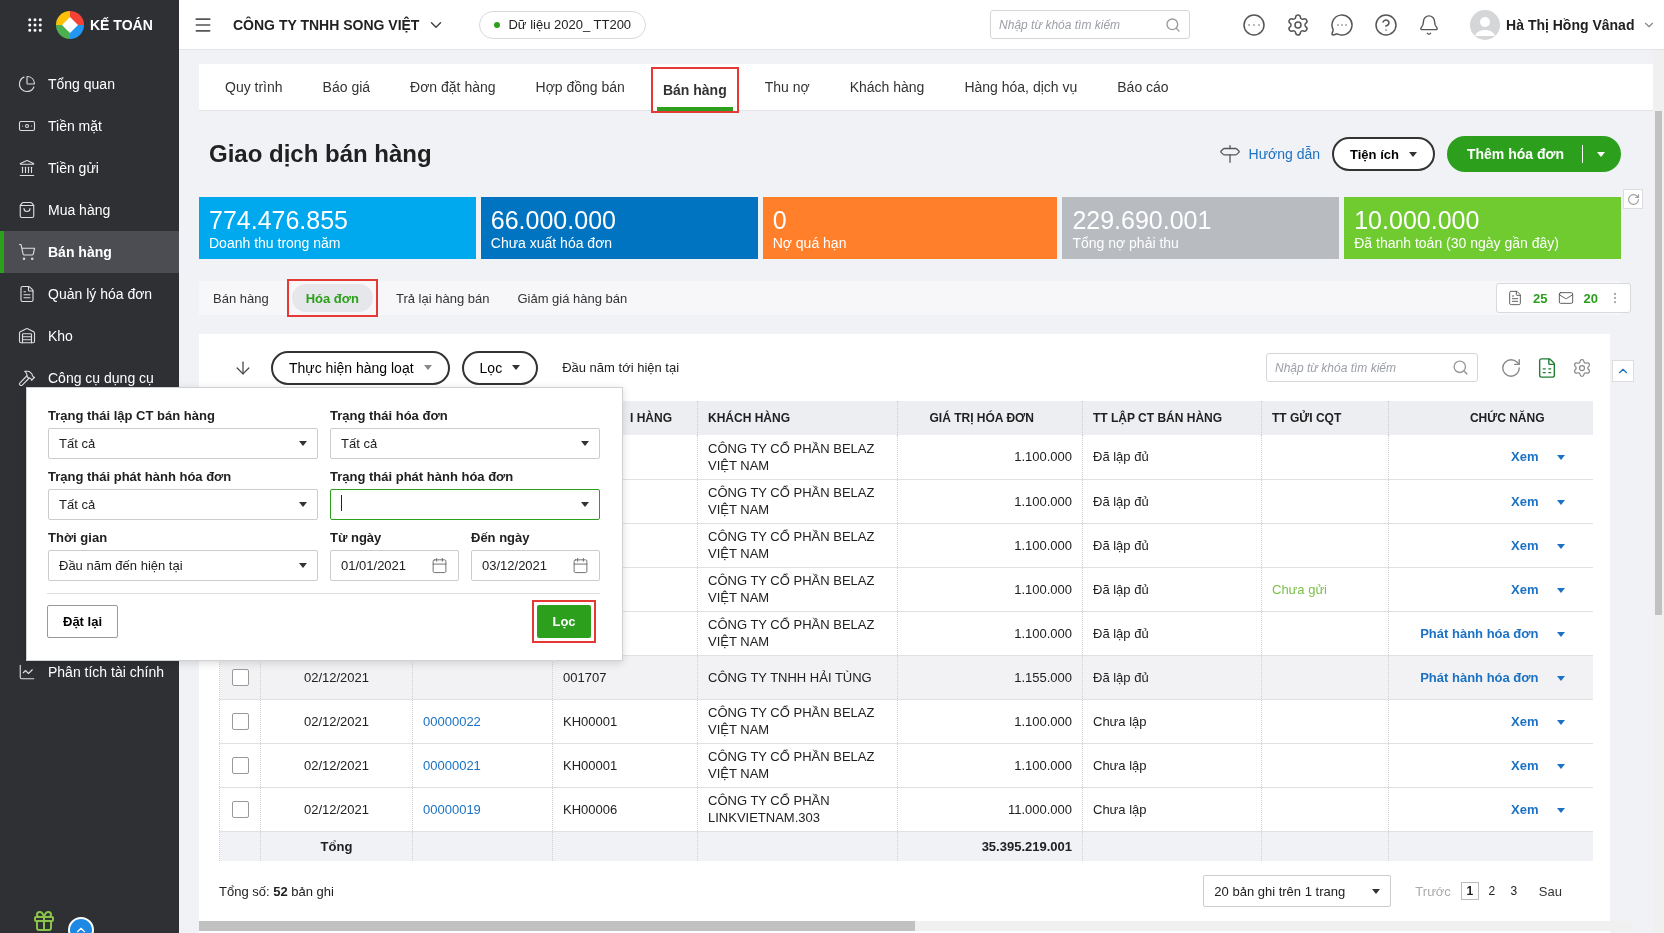 The height and width of the screenshot is (933, 1664). What do you see at coordinates (1550, 891) in the screenshot?
I see `next-page-link: Sau` at bounding box center [1550, 891].